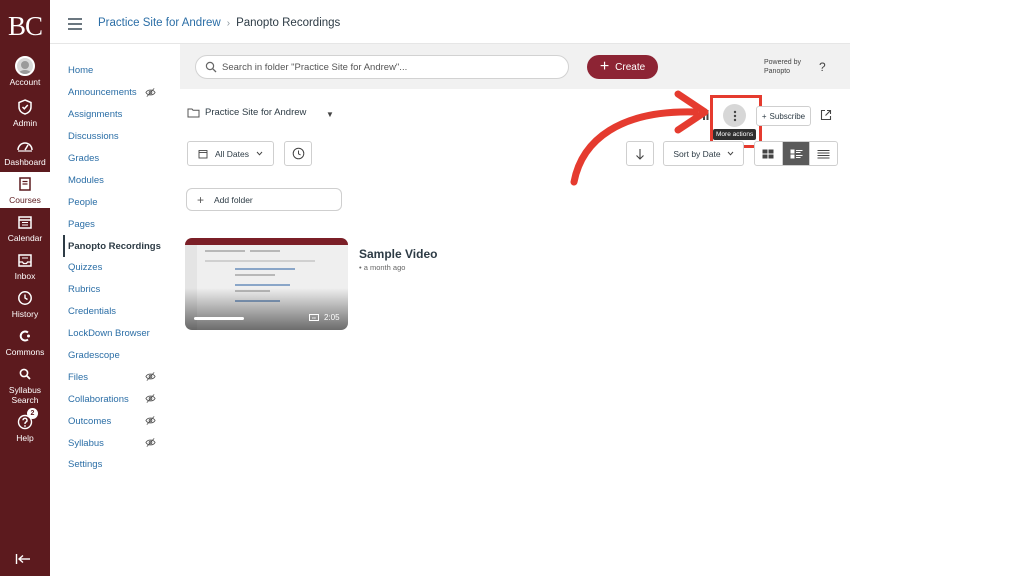 This screenshot has width=1024, height=576. What do you see at coordinates (113, 465) in the screenshot?
I see `course-nav-settings: Settings` at bounding box center [113, 465].